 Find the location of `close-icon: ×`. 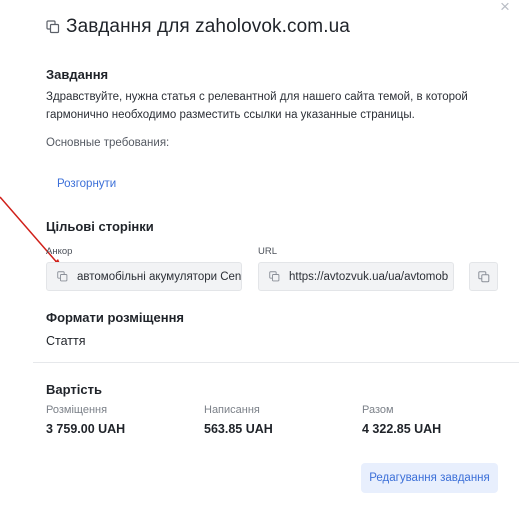

close-icon: × is located at coordinates (505, 8).